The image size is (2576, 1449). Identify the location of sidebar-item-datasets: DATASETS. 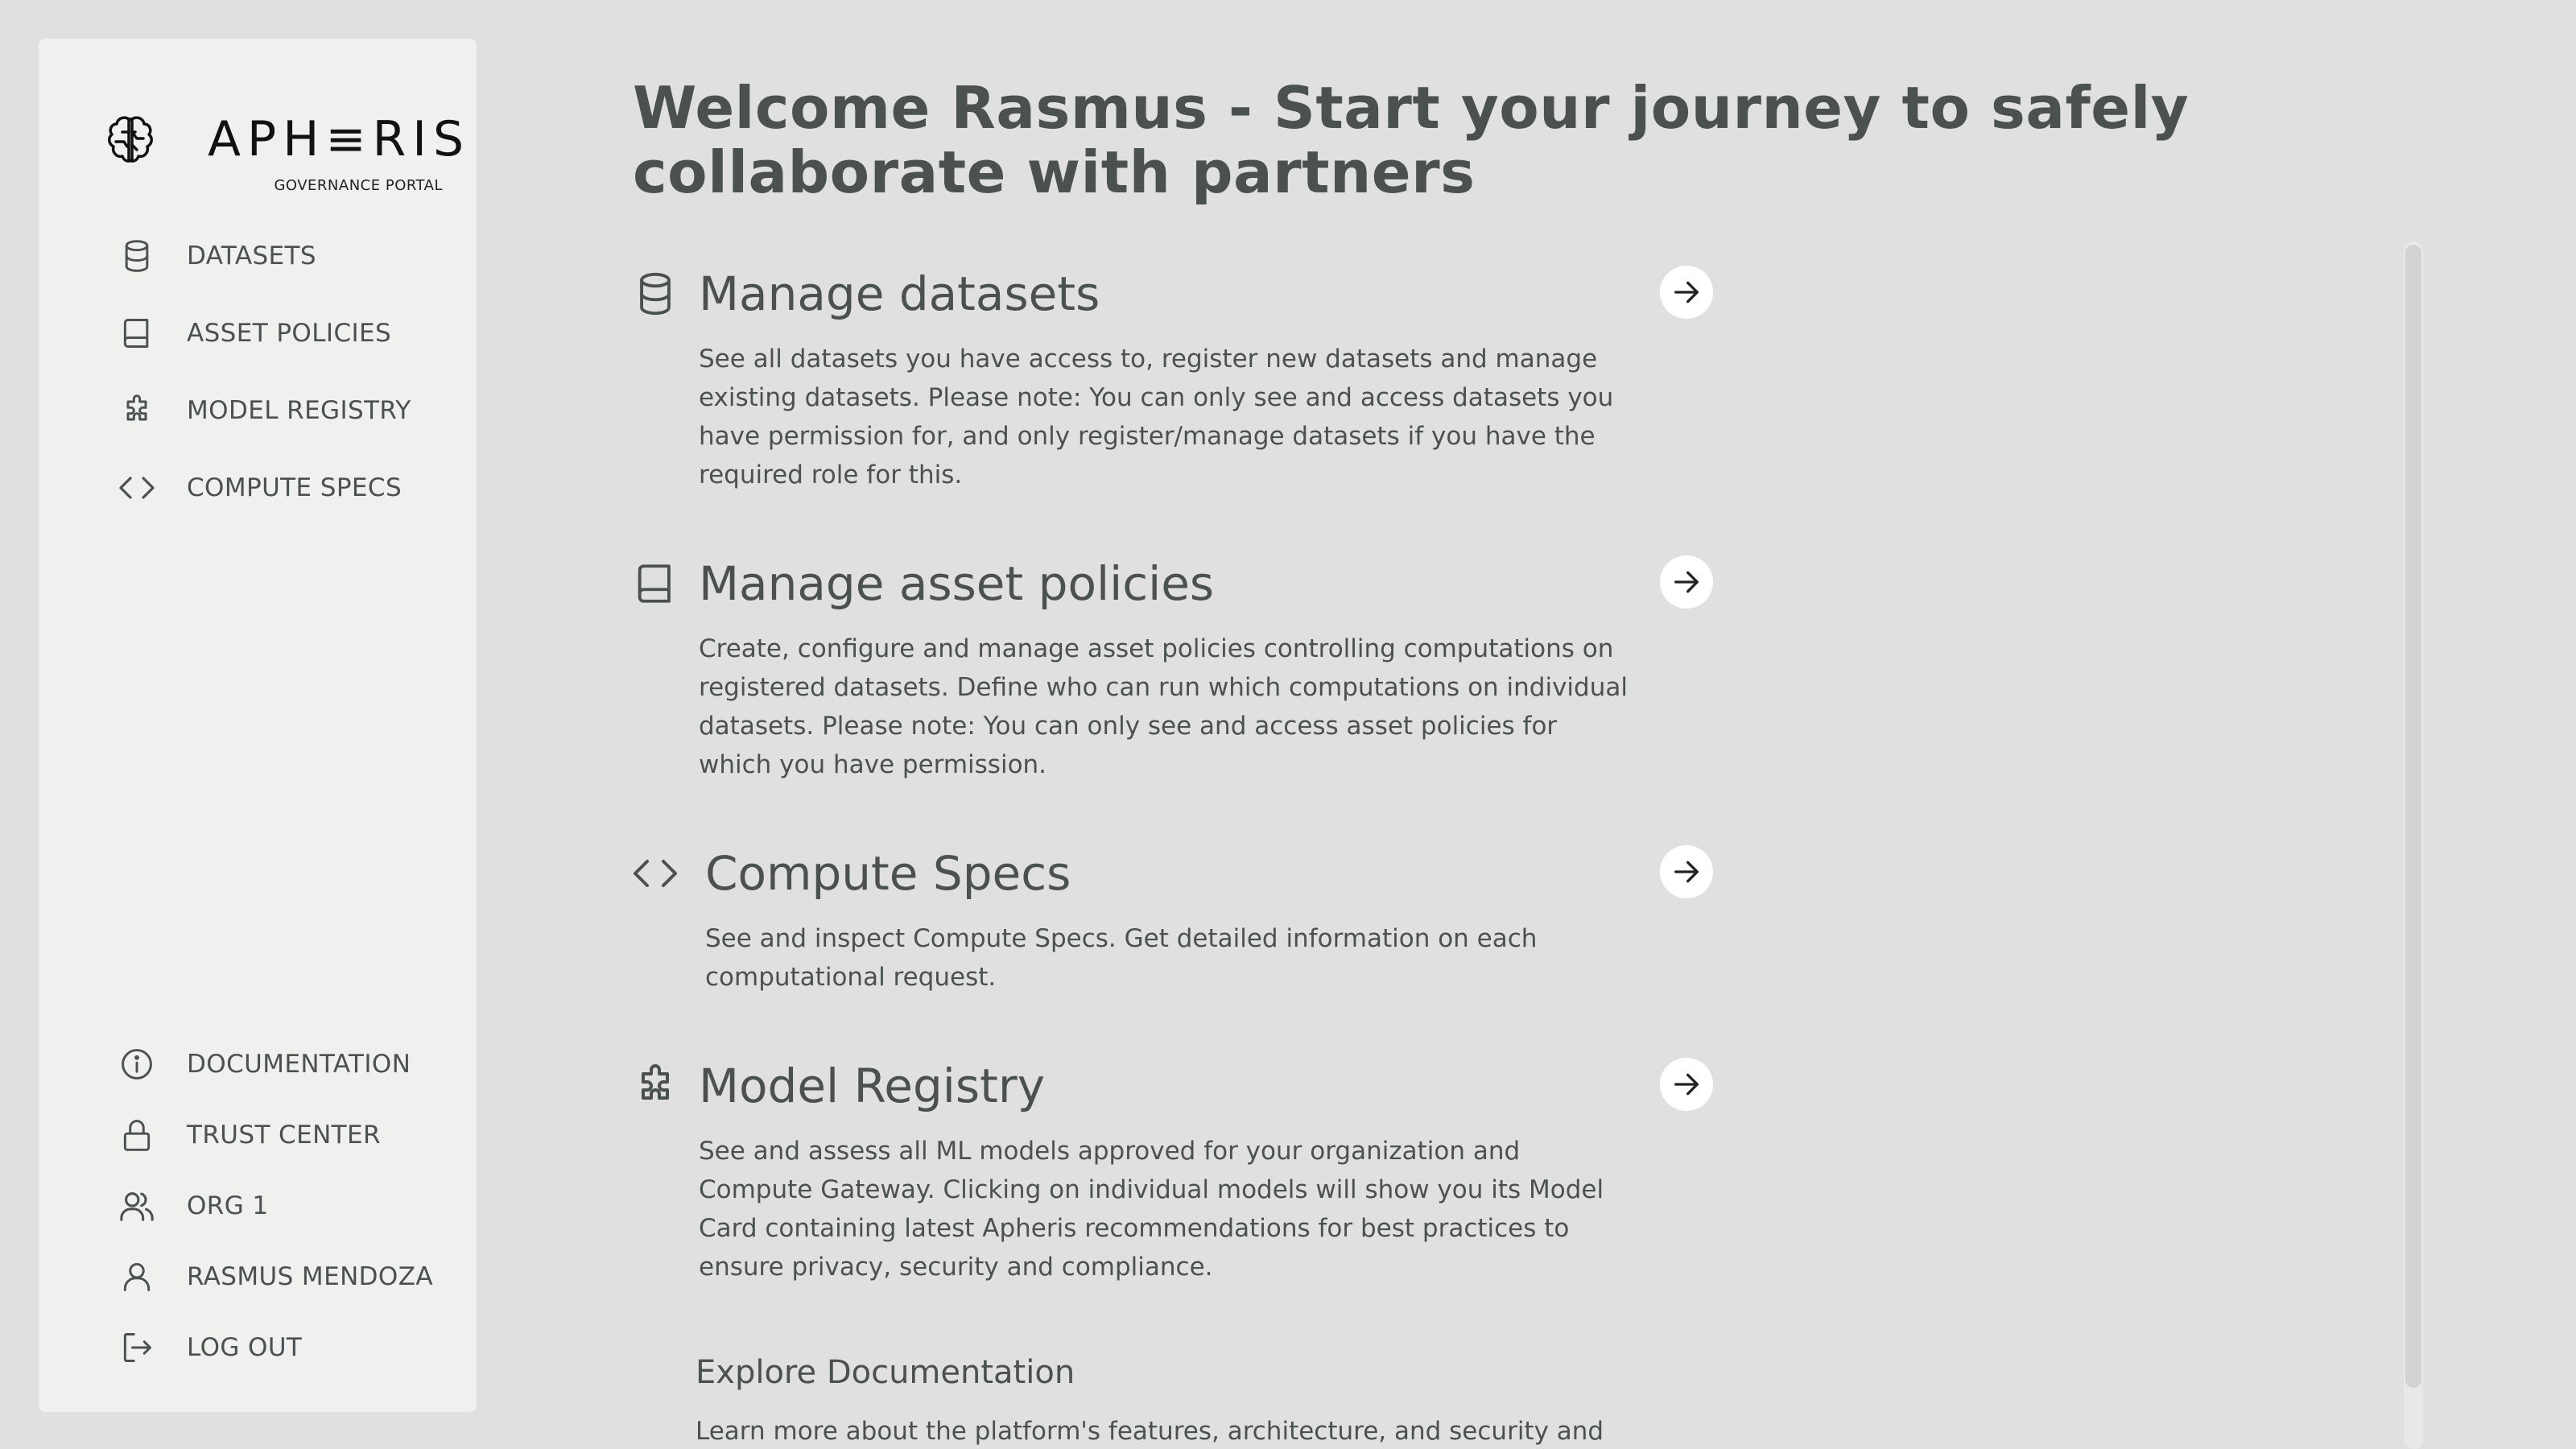
(283, 256).